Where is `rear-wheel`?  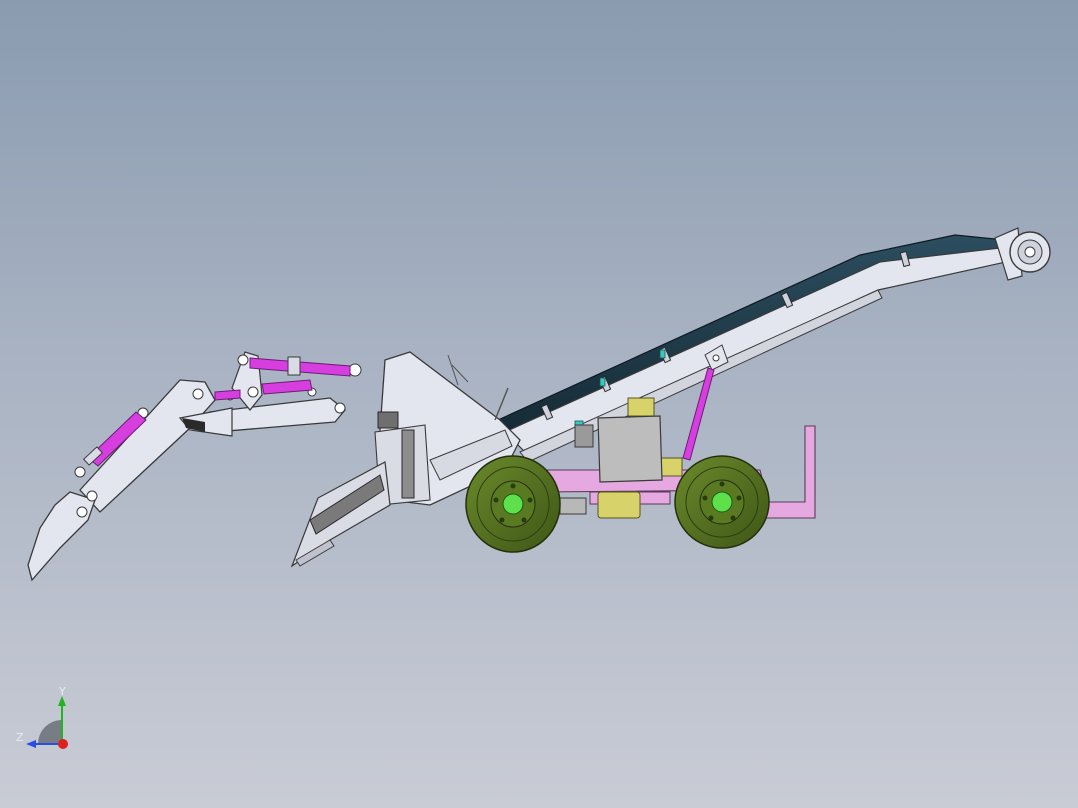 rear-wheel is located at coordinates (722, 502).